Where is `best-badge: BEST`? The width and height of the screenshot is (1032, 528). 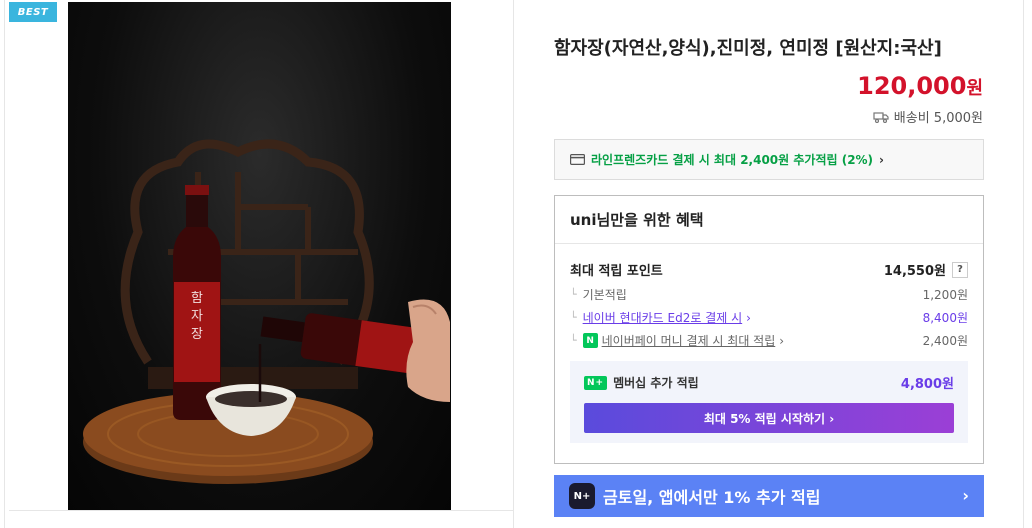 best-badge: BEST is located at coordinates (33, 12).